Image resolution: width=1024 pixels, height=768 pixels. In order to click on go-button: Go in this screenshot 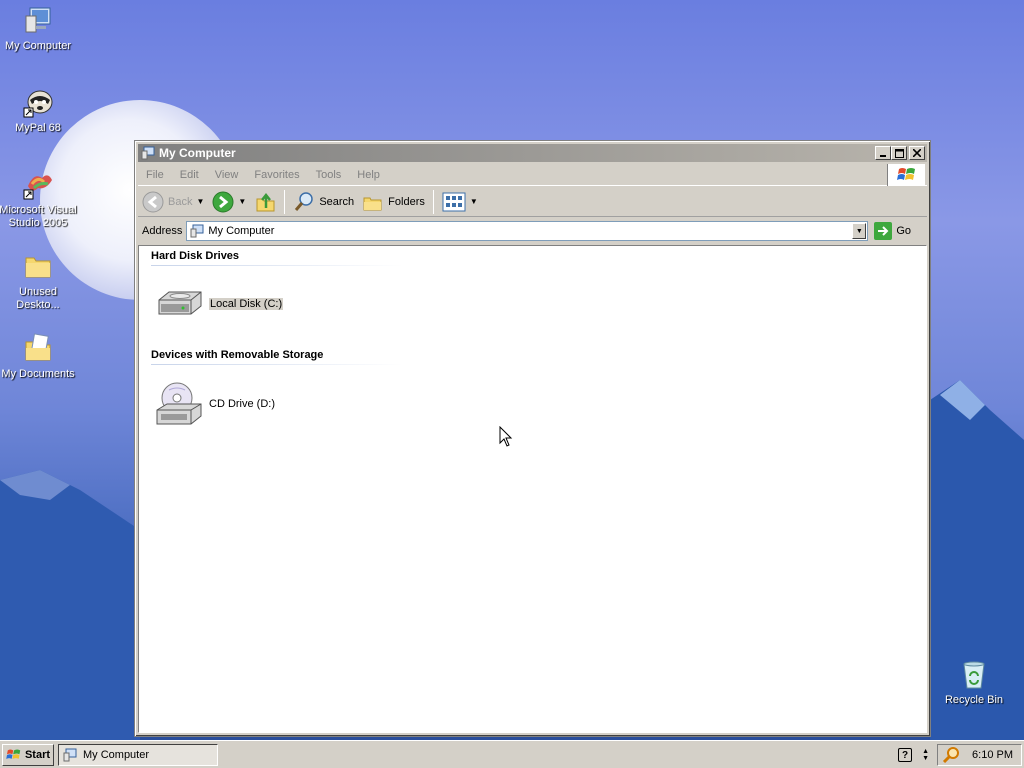, I will do `click(892, 231)`.